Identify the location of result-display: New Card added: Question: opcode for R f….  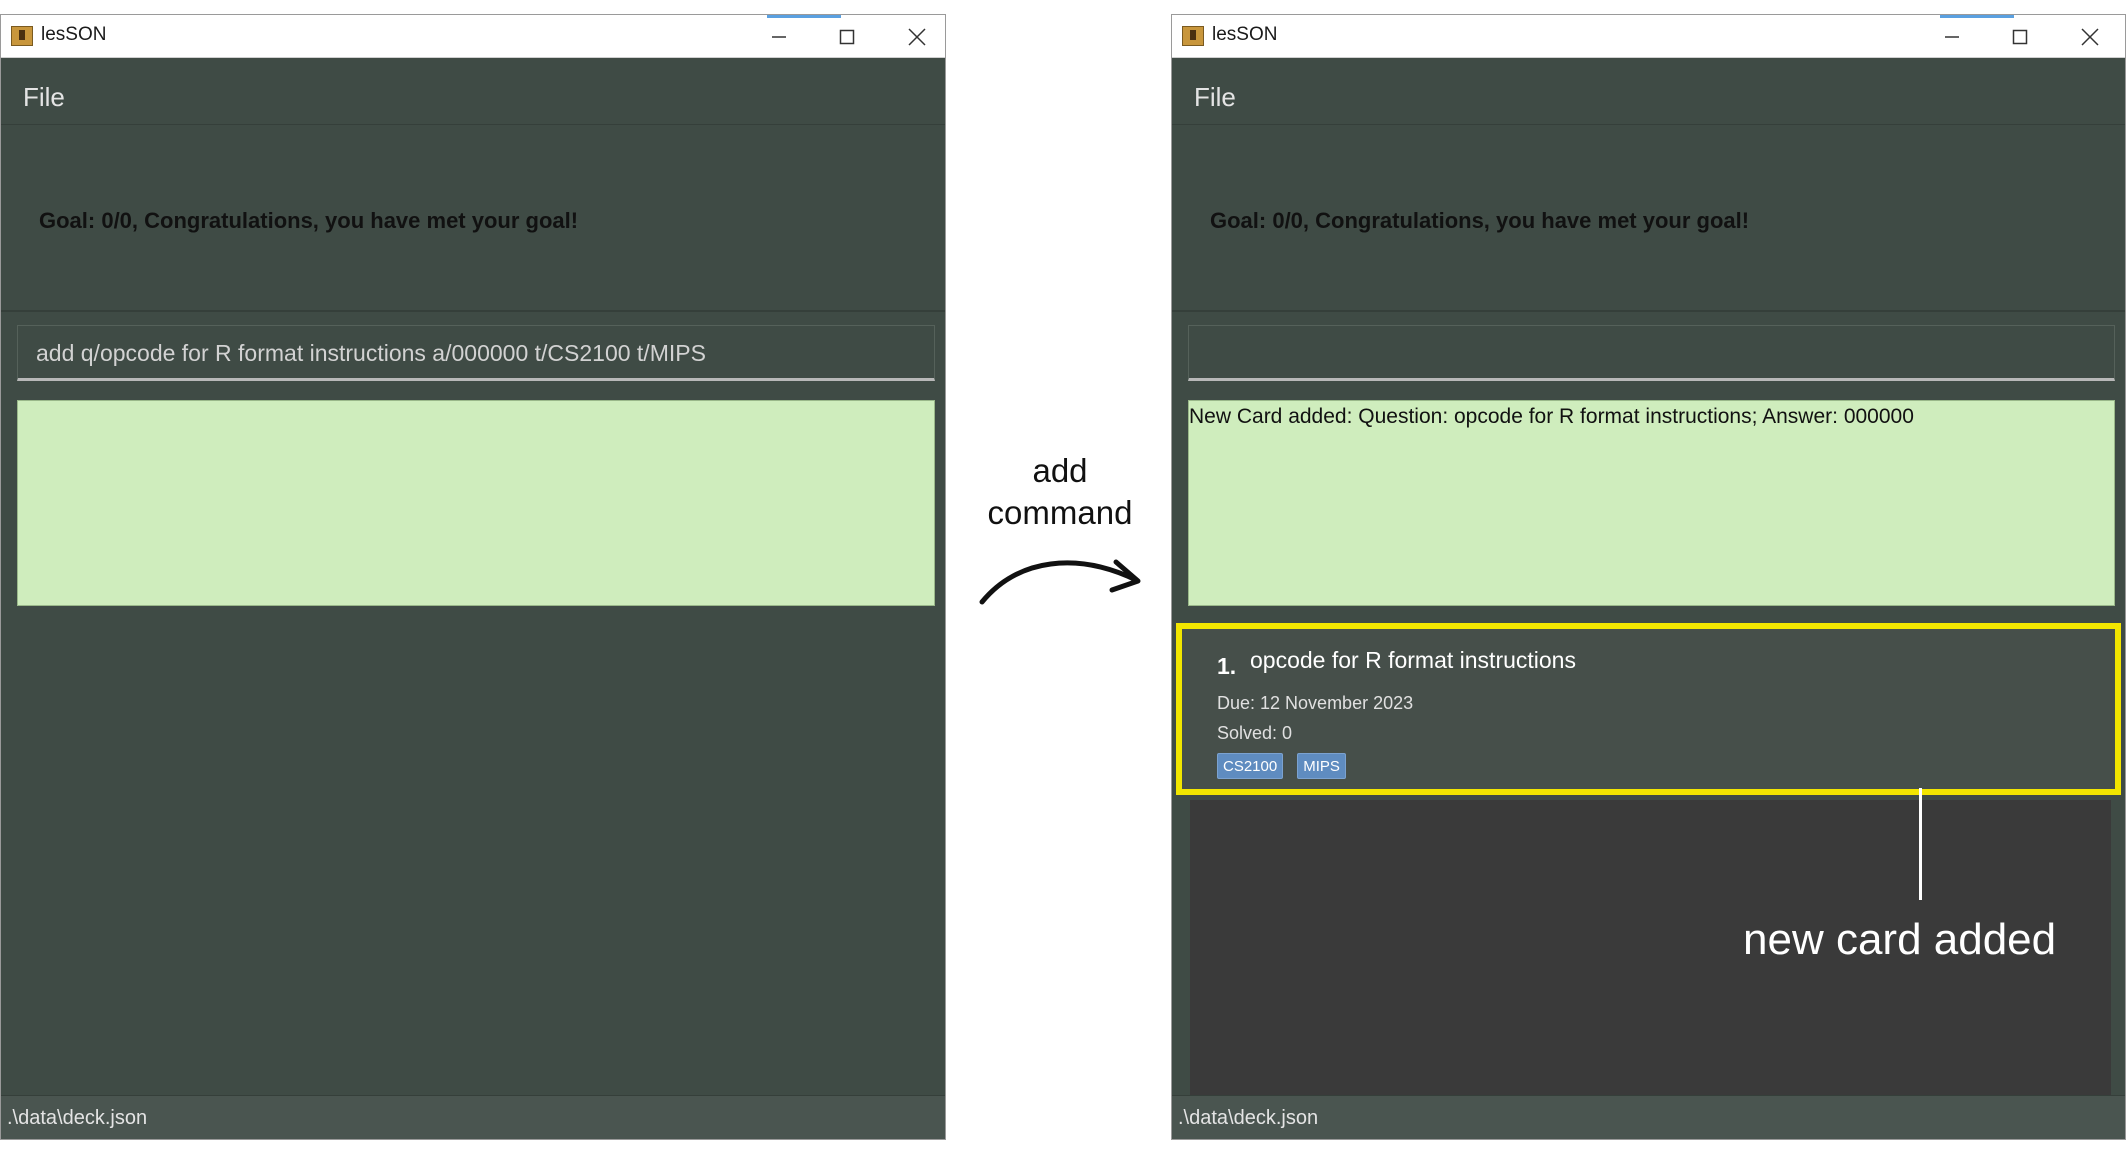
(1651, 503).